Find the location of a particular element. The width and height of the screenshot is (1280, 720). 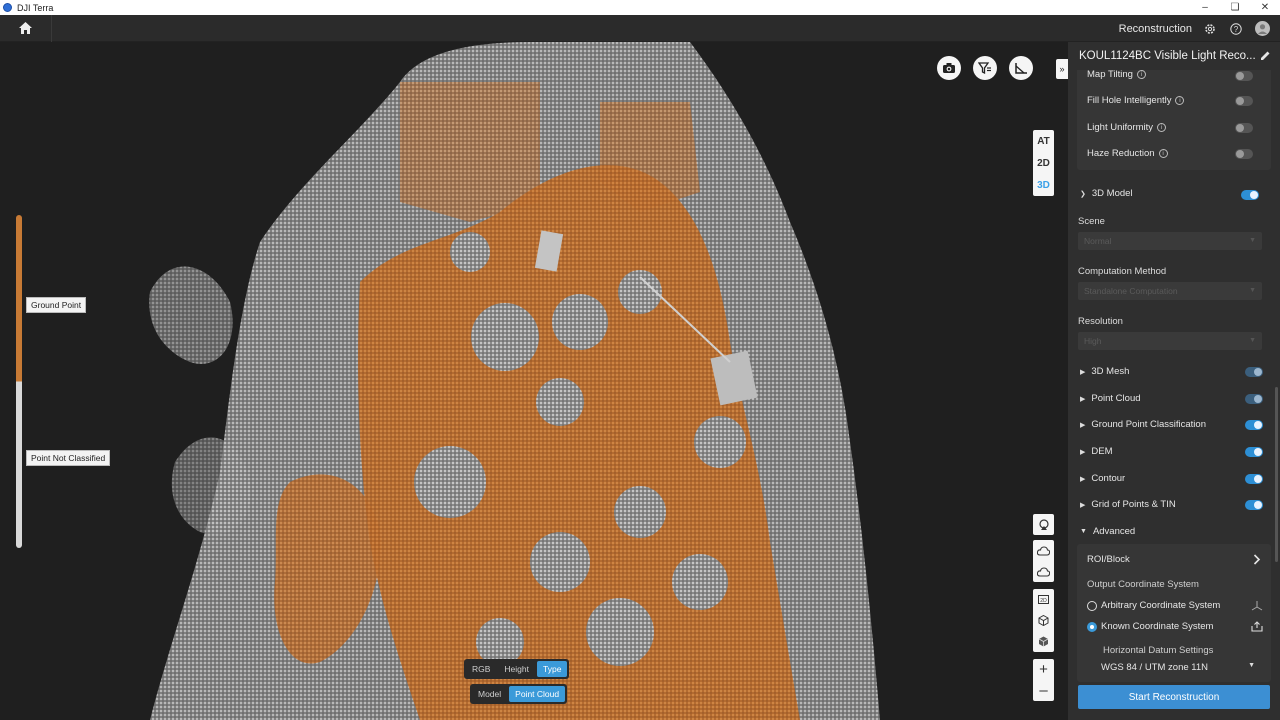

cube-outline-icon is located at coordinates (1043, 620).